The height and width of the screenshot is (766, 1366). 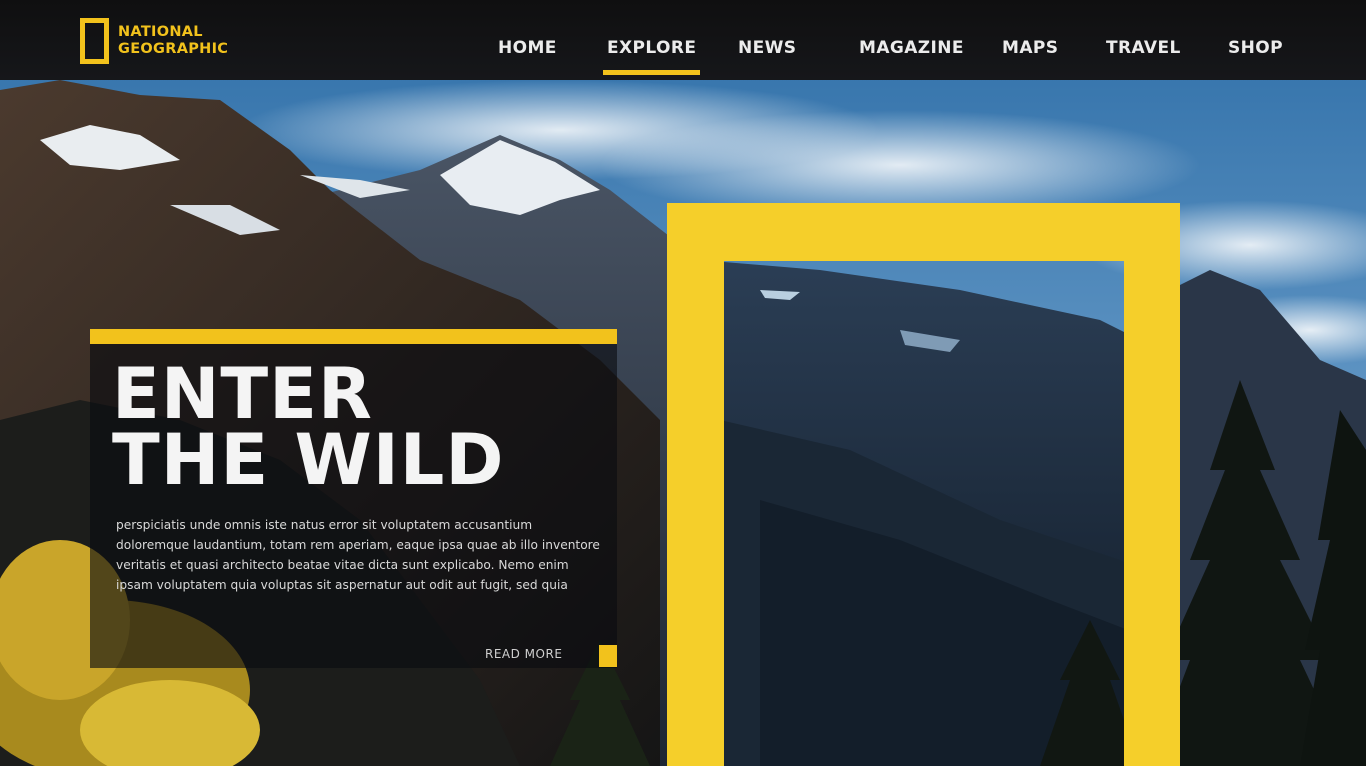 I want to click on nav-item-explore: EXPLORE, so click(x=651, y=56).